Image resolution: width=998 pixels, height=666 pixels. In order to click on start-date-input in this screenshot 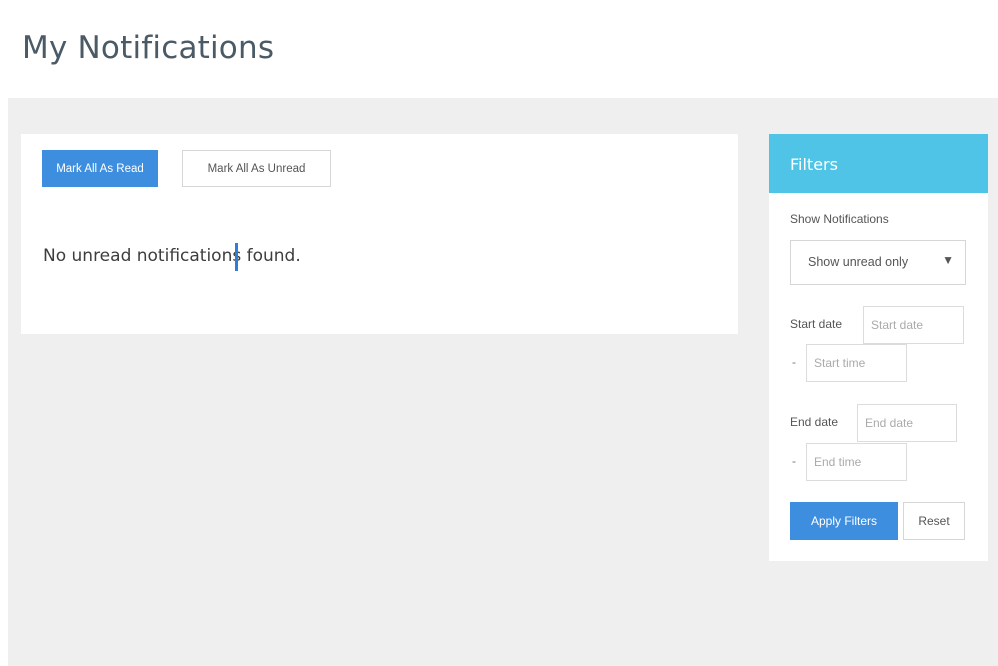, I will do `click(913, 325)`.